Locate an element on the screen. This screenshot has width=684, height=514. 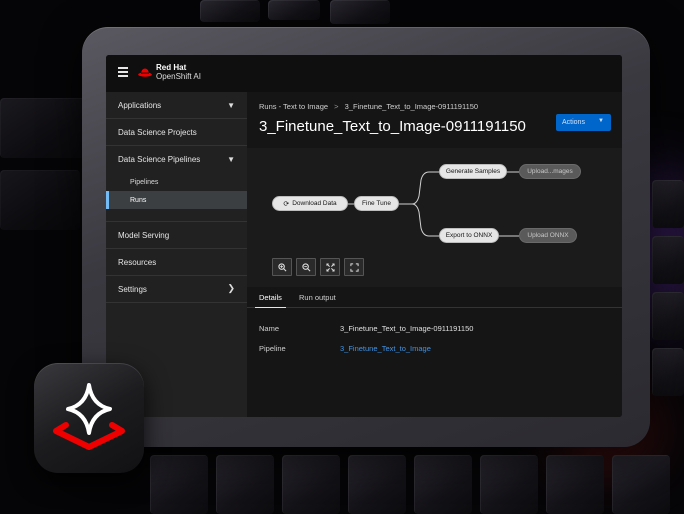
openshift-ai-logo-icon is located at coordinates (89, 416).